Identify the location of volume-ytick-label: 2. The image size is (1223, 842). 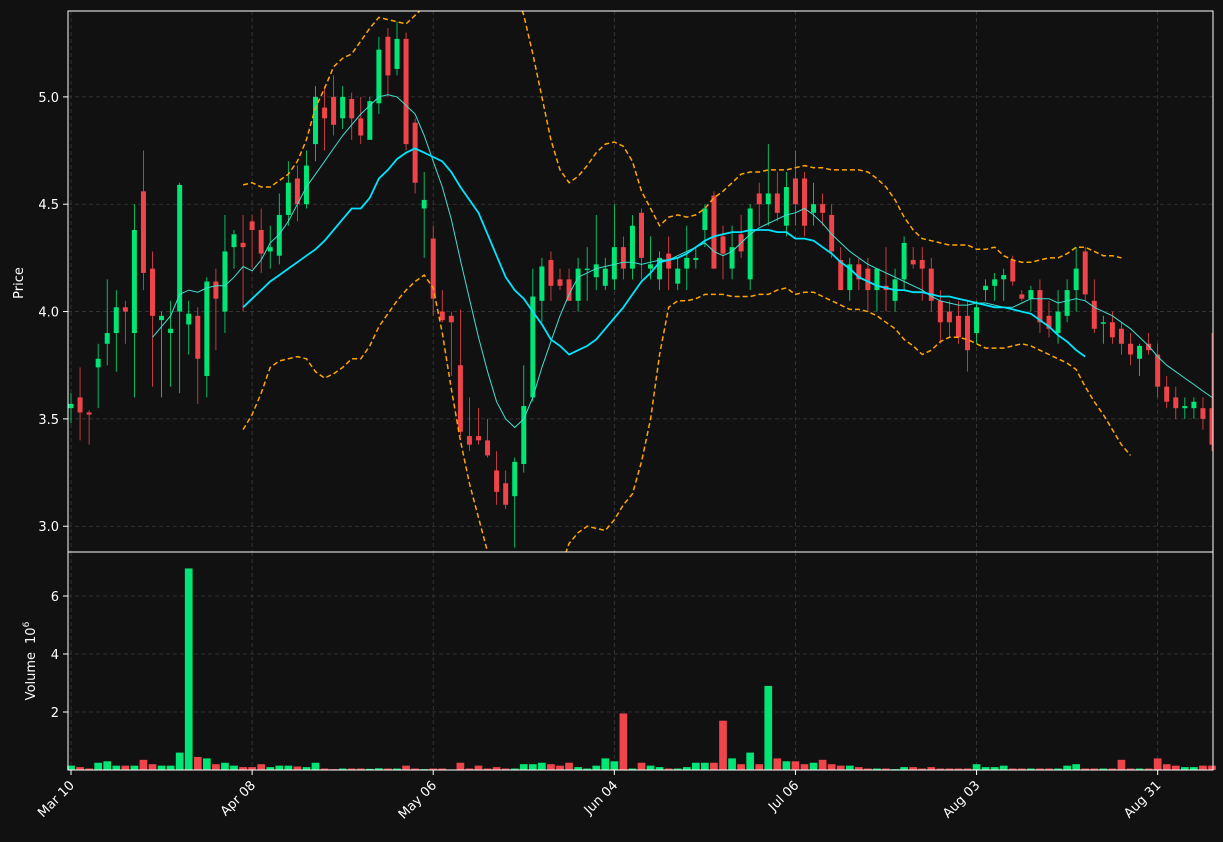
(55, 713).